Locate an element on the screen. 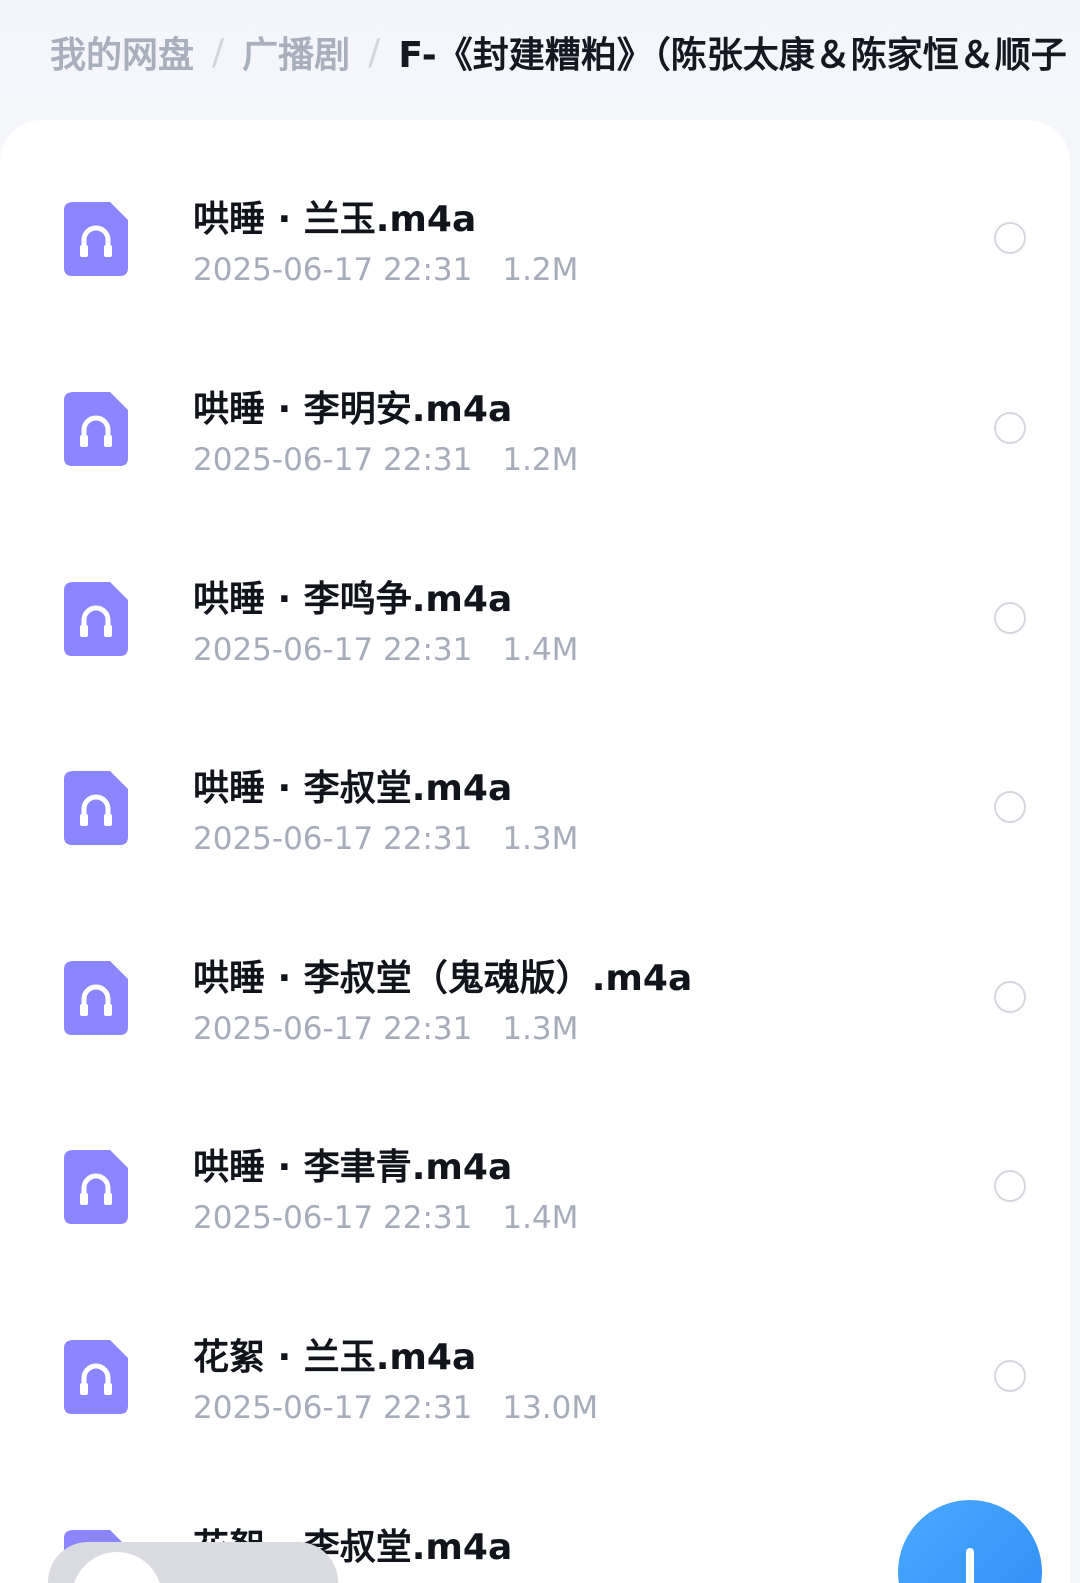  breadcrumb-current-folder: F-《封建糟粕》（陈张太康＆陈家恒＆顺子 is located at coordinates (732, 55).